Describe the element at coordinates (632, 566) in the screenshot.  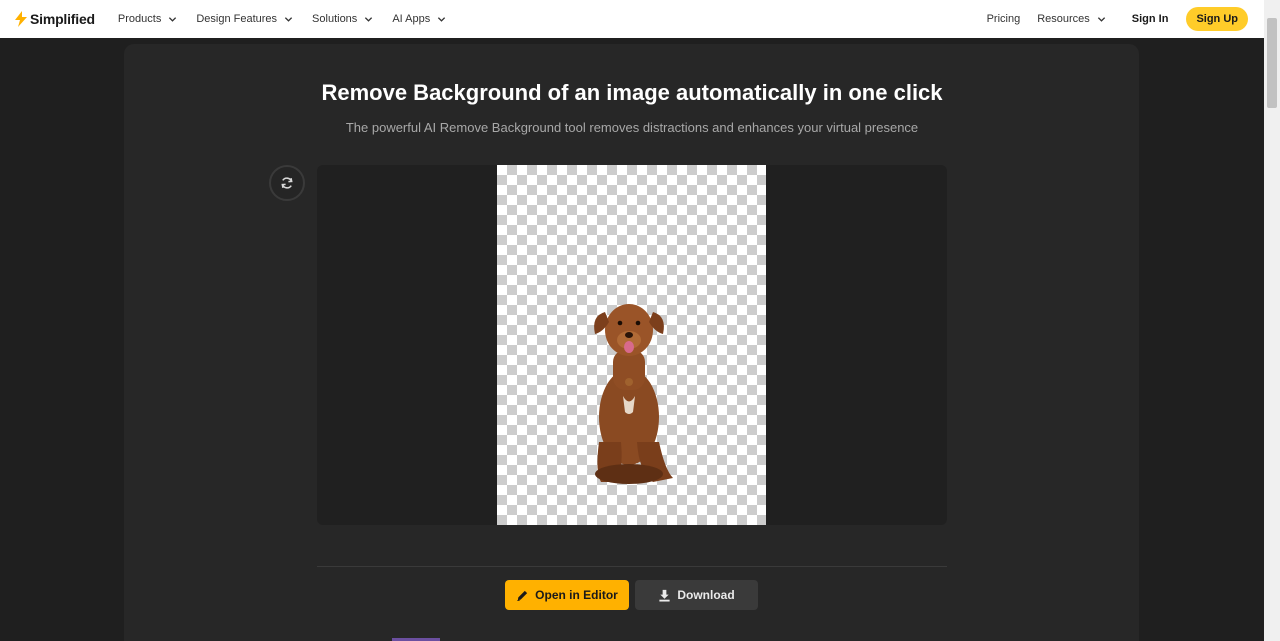
I see `divider` at that location.